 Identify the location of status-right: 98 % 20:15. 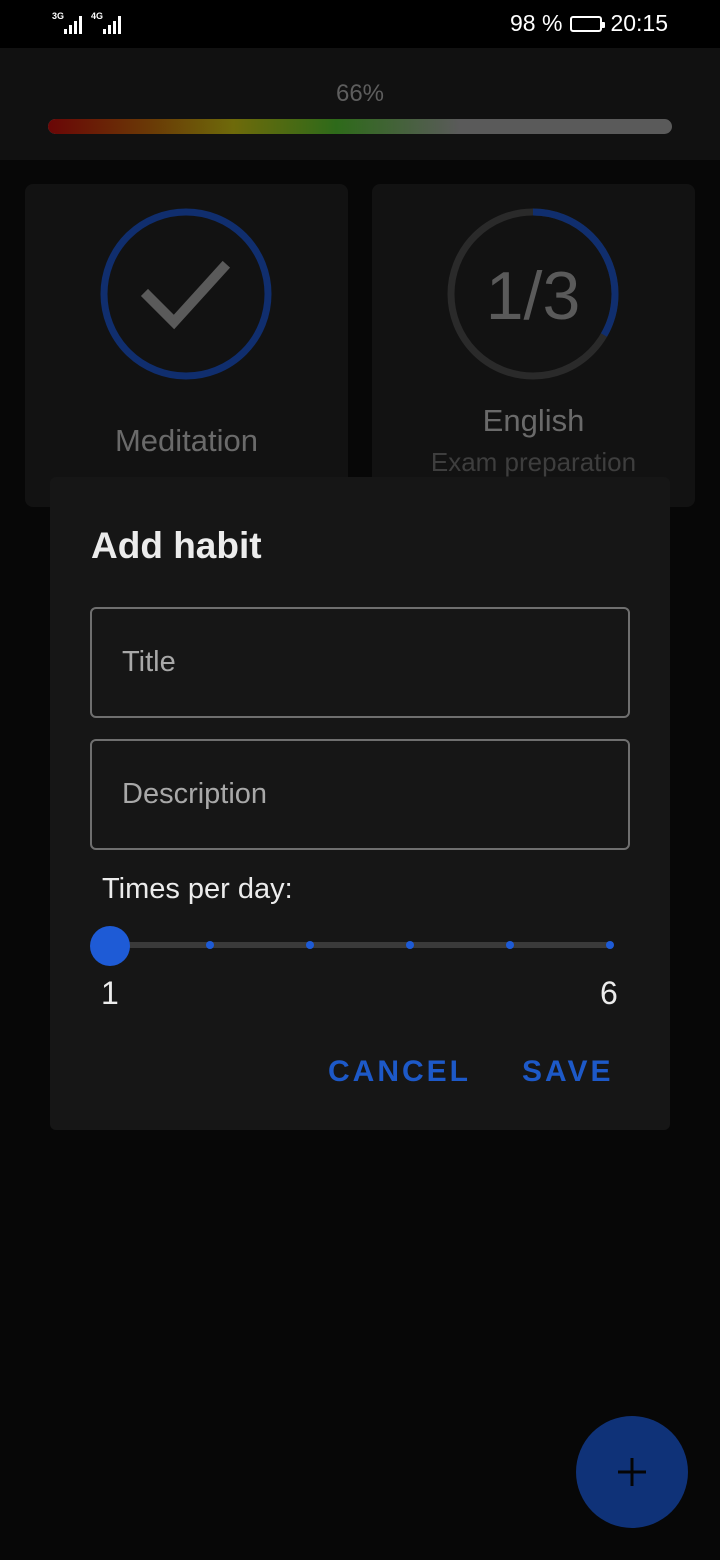
(589, 23).